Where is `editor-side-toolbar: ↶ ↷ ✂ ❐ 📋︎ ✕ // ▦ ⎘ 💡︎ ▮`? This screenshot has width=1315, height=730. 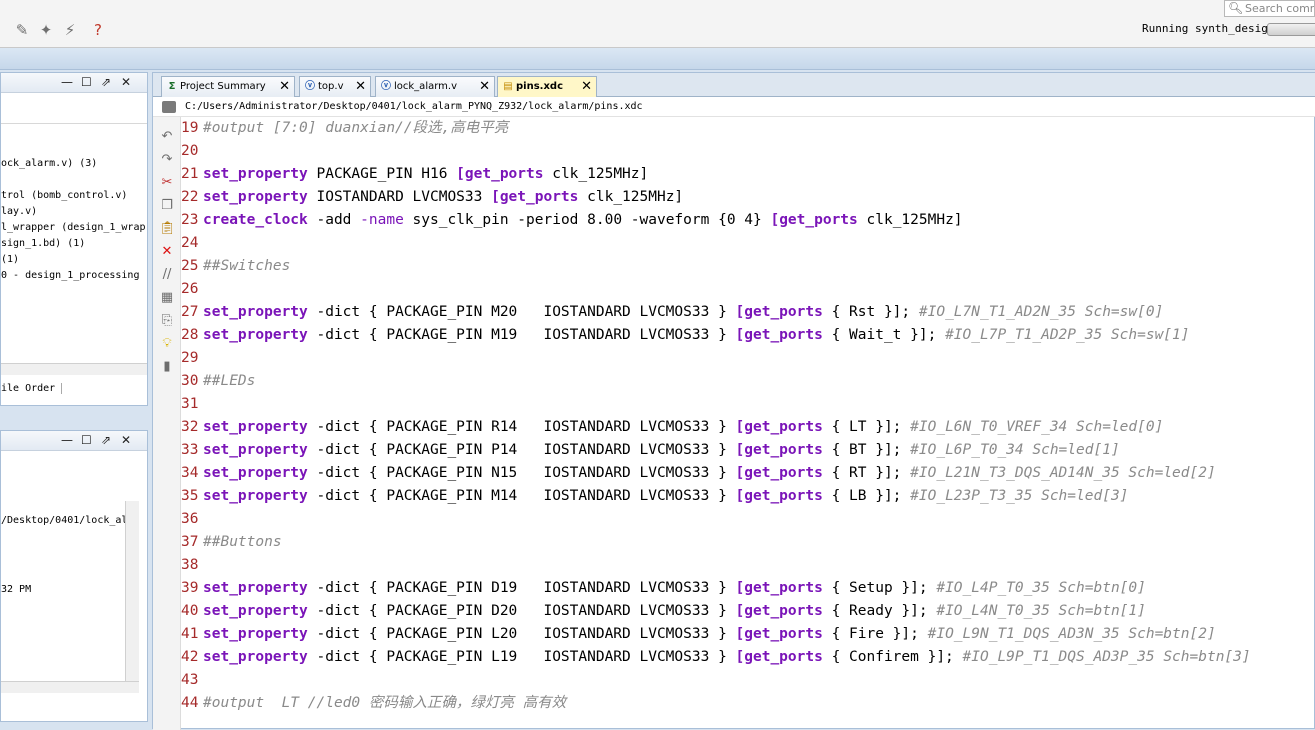 editor-side-toolbar: ↶ ↷ ✂ ❐ 📋︎ ✕ // ▦ ⎘ 💡︎ ▮ is located at coordinates (167, 423).